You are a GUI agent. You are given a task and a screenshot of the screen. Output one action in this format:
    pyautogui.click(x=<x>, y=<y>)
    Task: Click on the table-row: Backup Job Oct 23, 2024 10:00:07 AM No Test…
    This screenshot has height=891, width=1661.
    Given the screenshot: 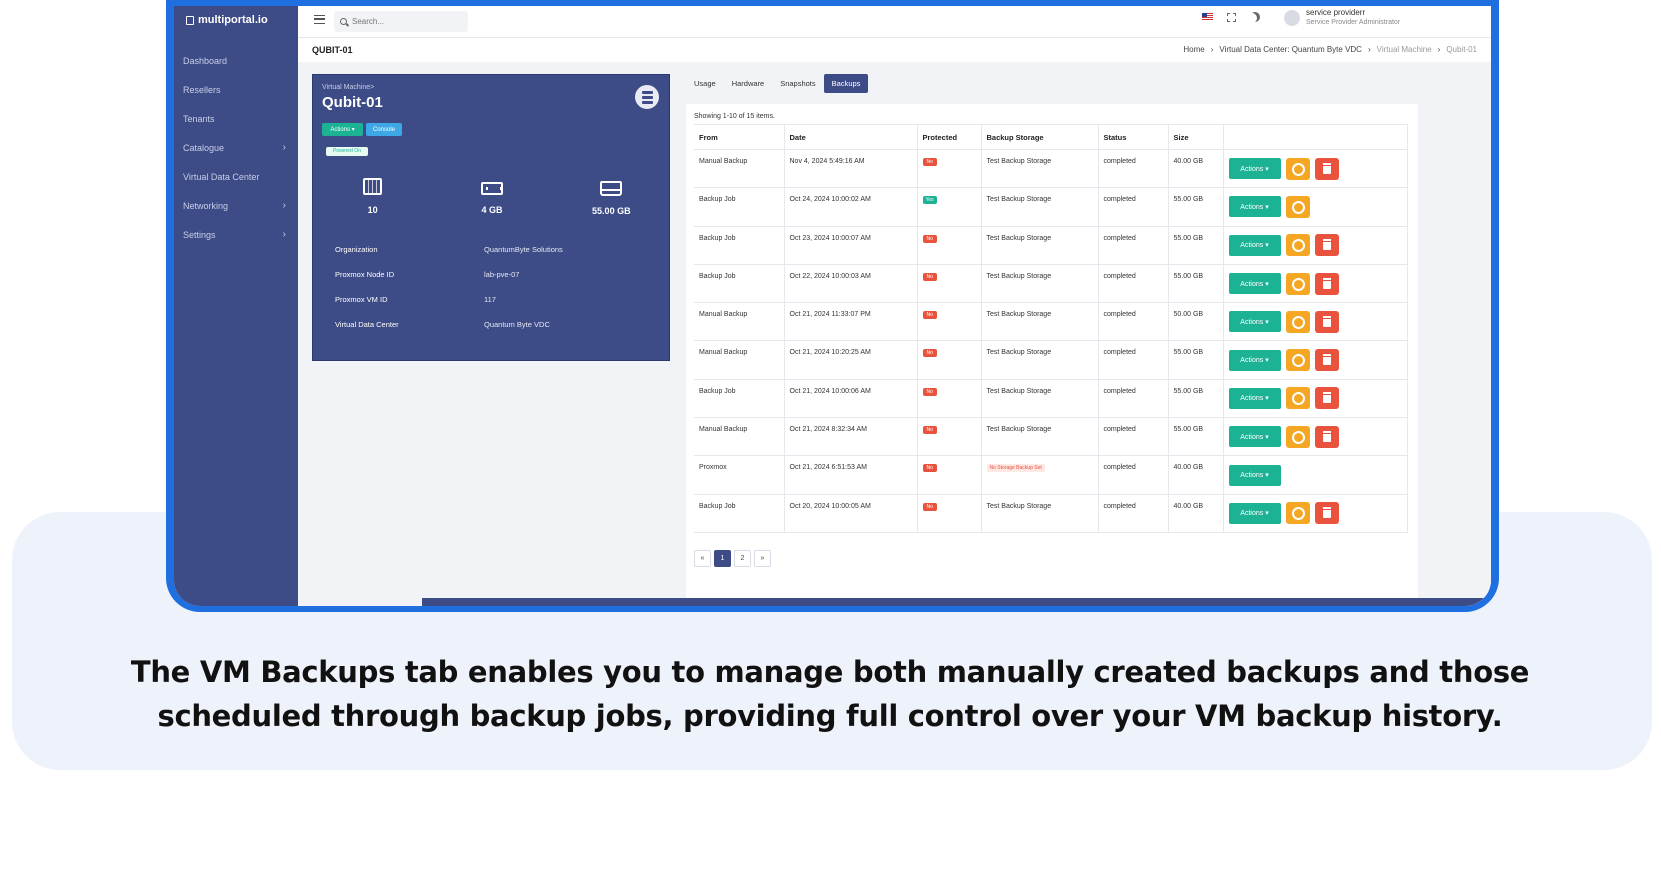 What is the action you would take?
    pyautogui.click(x=1051, y=245)
    